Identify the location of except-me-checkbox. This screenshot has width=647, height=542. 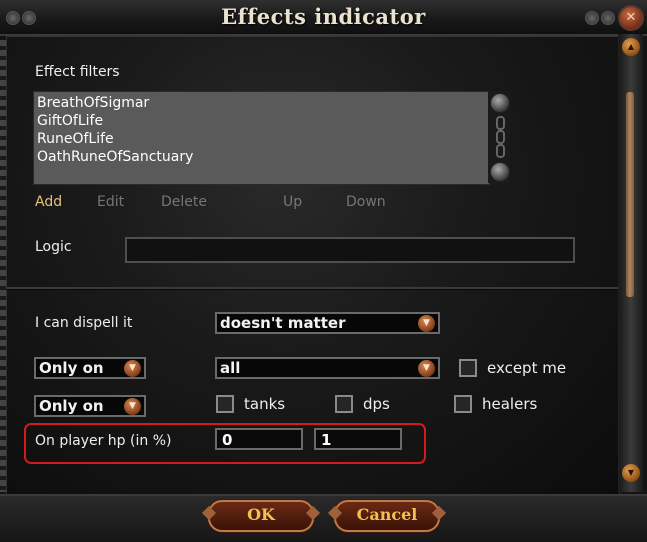
(468, 368).